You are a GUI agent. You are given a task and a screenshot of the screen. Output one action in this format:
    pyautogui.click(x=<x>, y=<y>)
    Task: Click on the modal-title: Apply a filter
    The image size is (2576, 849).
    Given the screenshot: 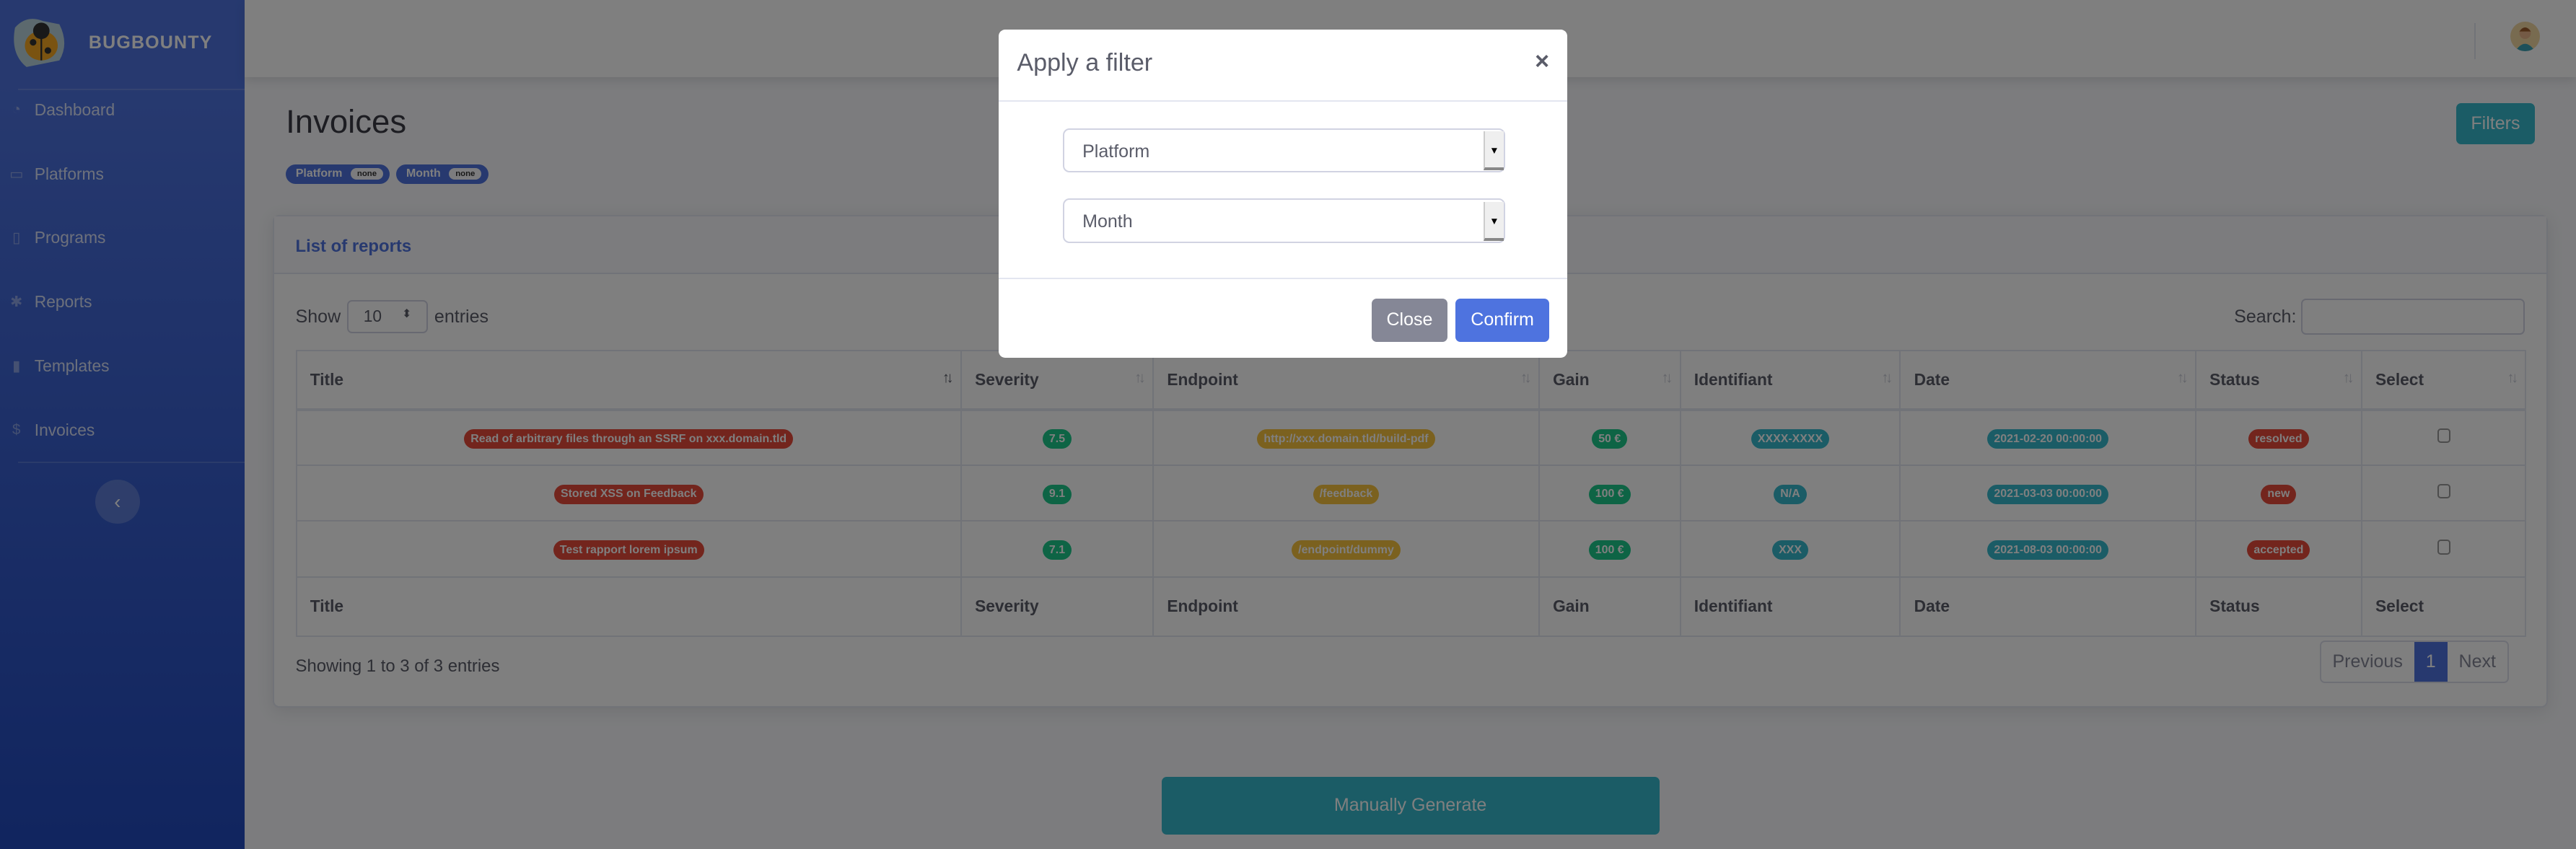 What is the action you would take?
    pyautogui.click(x=1283, y=66)
    